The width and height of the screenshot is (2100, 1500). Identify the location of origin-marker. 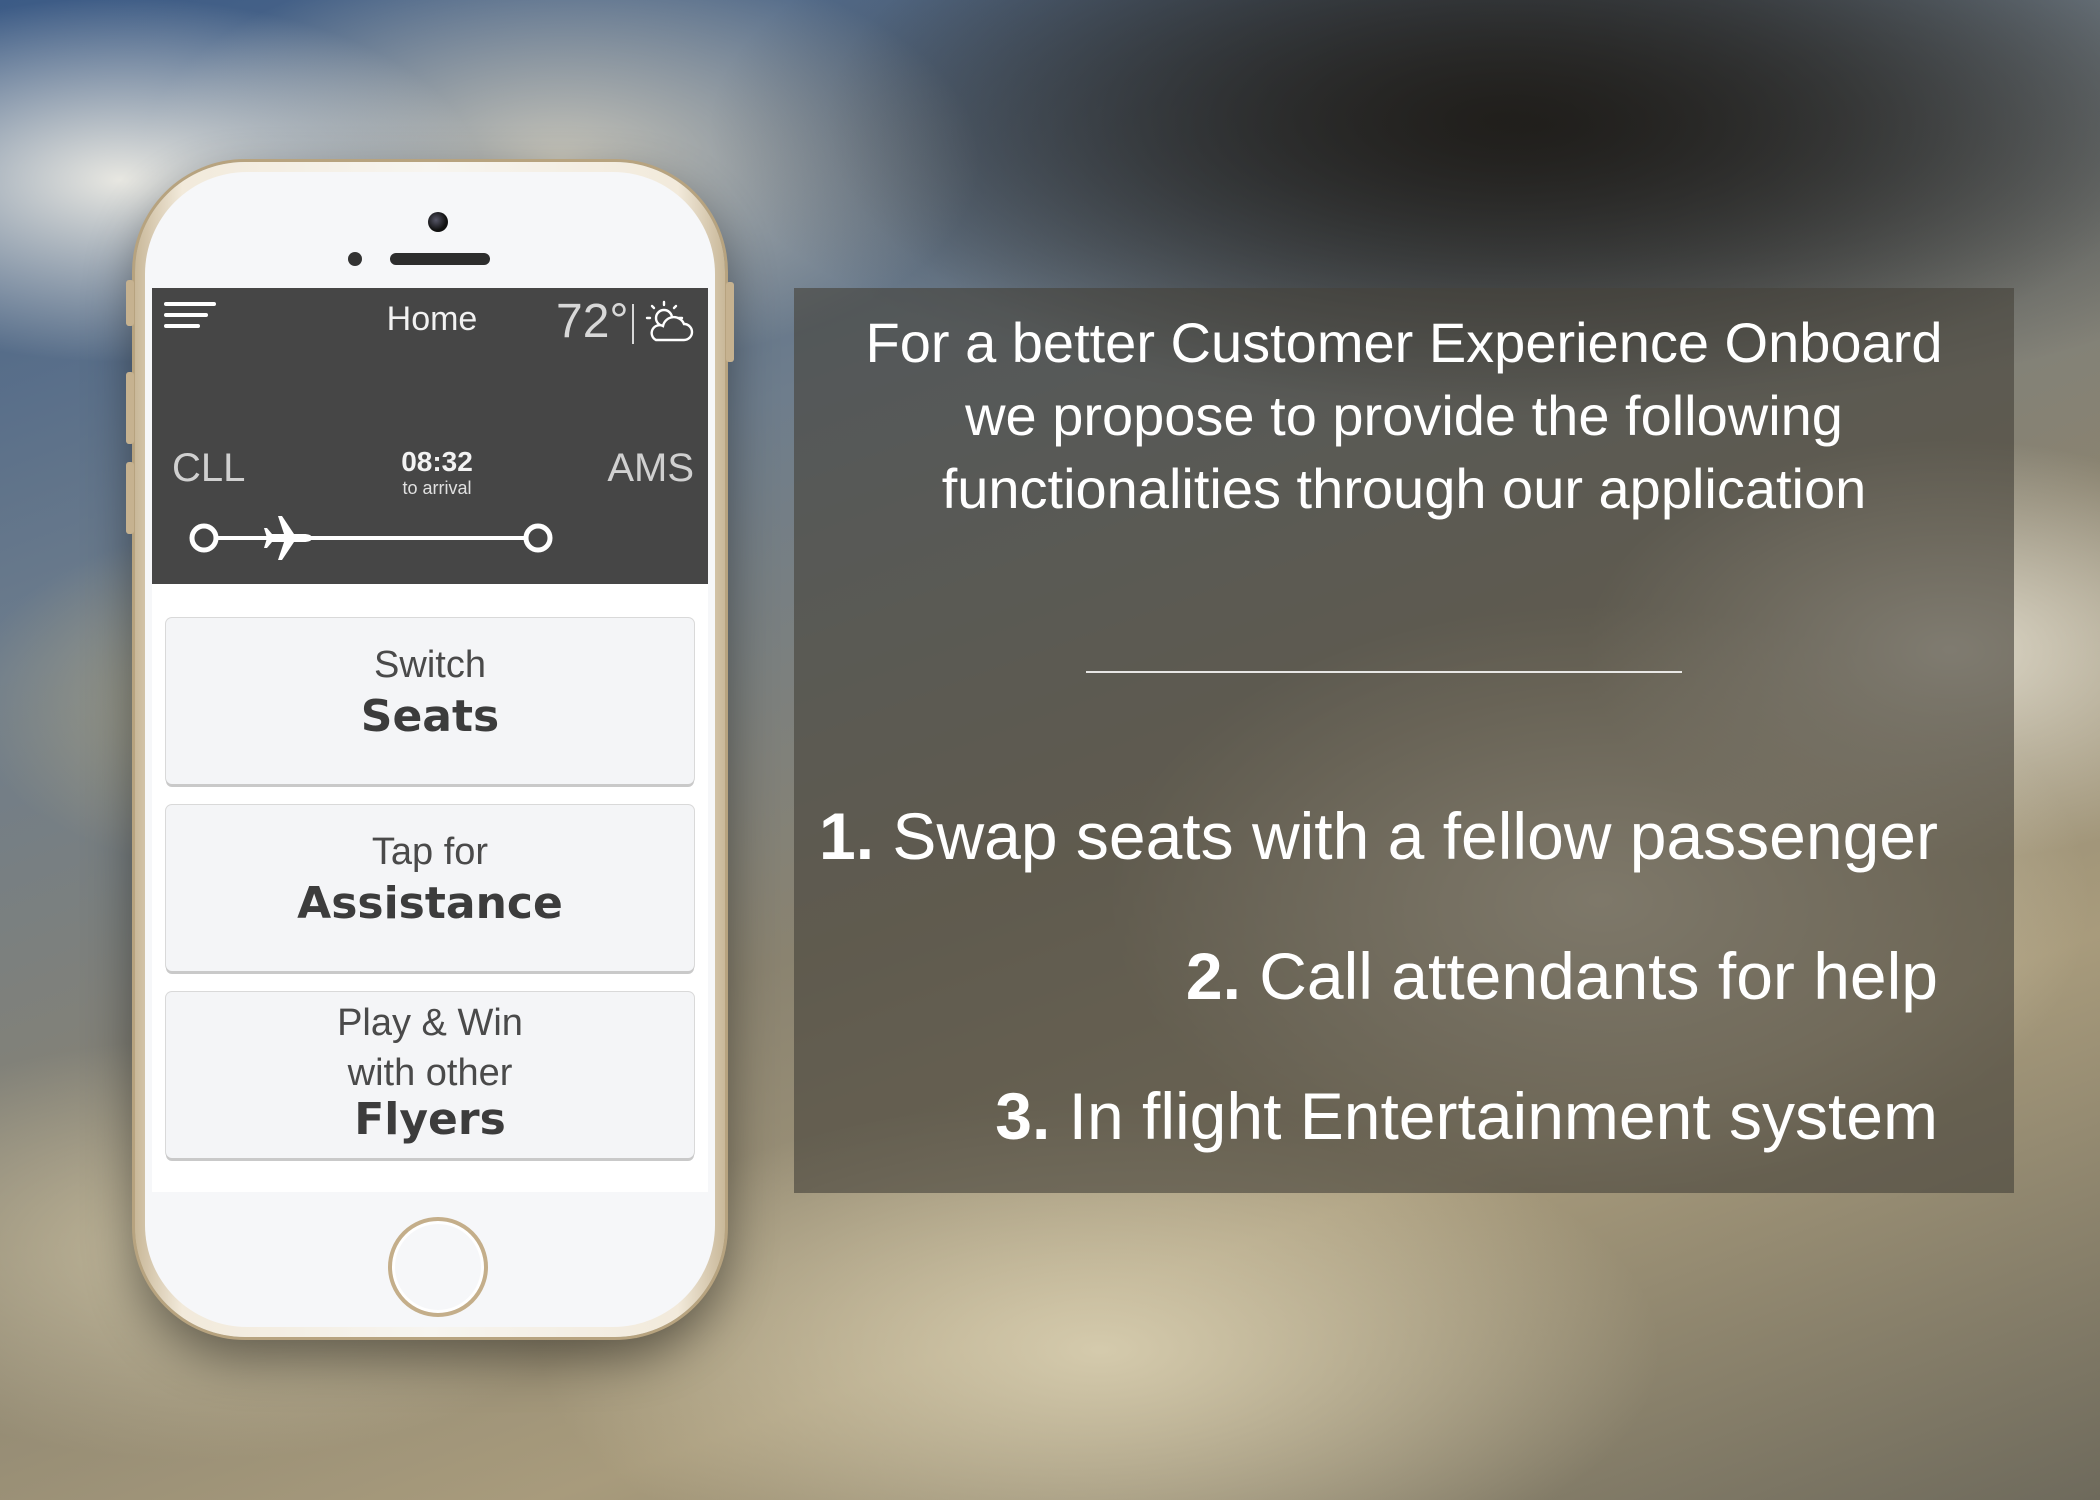
(204, 538).